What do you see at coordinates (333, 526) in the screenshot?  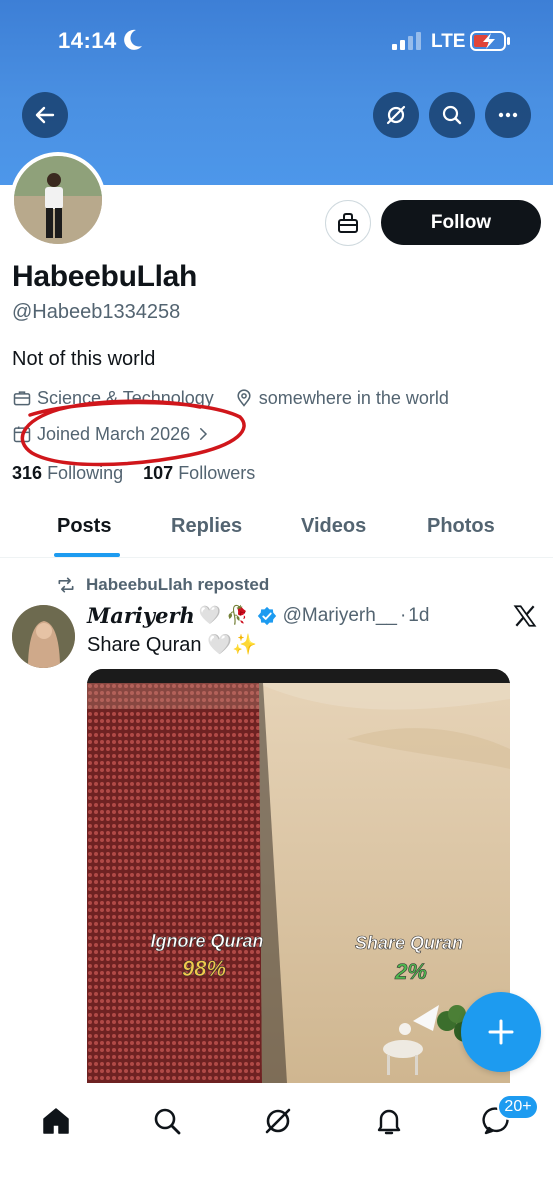 I see `tab-videos: Videos` at bounding box center [333, 526].